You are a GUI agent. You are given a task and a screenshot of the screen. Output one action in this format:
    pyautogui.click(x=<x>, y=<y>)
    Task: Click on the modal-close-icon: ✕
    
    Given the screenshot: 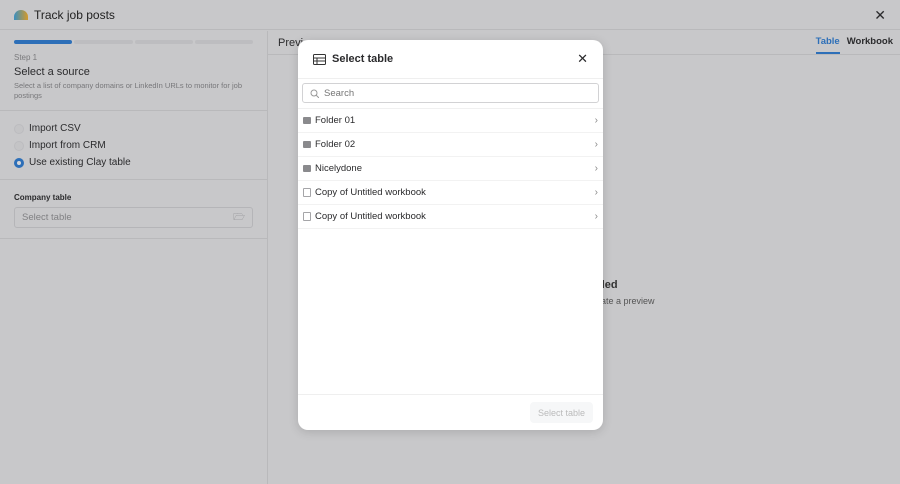 What is the action you would take?
    pyautogui.click(x=582, y=59)
    